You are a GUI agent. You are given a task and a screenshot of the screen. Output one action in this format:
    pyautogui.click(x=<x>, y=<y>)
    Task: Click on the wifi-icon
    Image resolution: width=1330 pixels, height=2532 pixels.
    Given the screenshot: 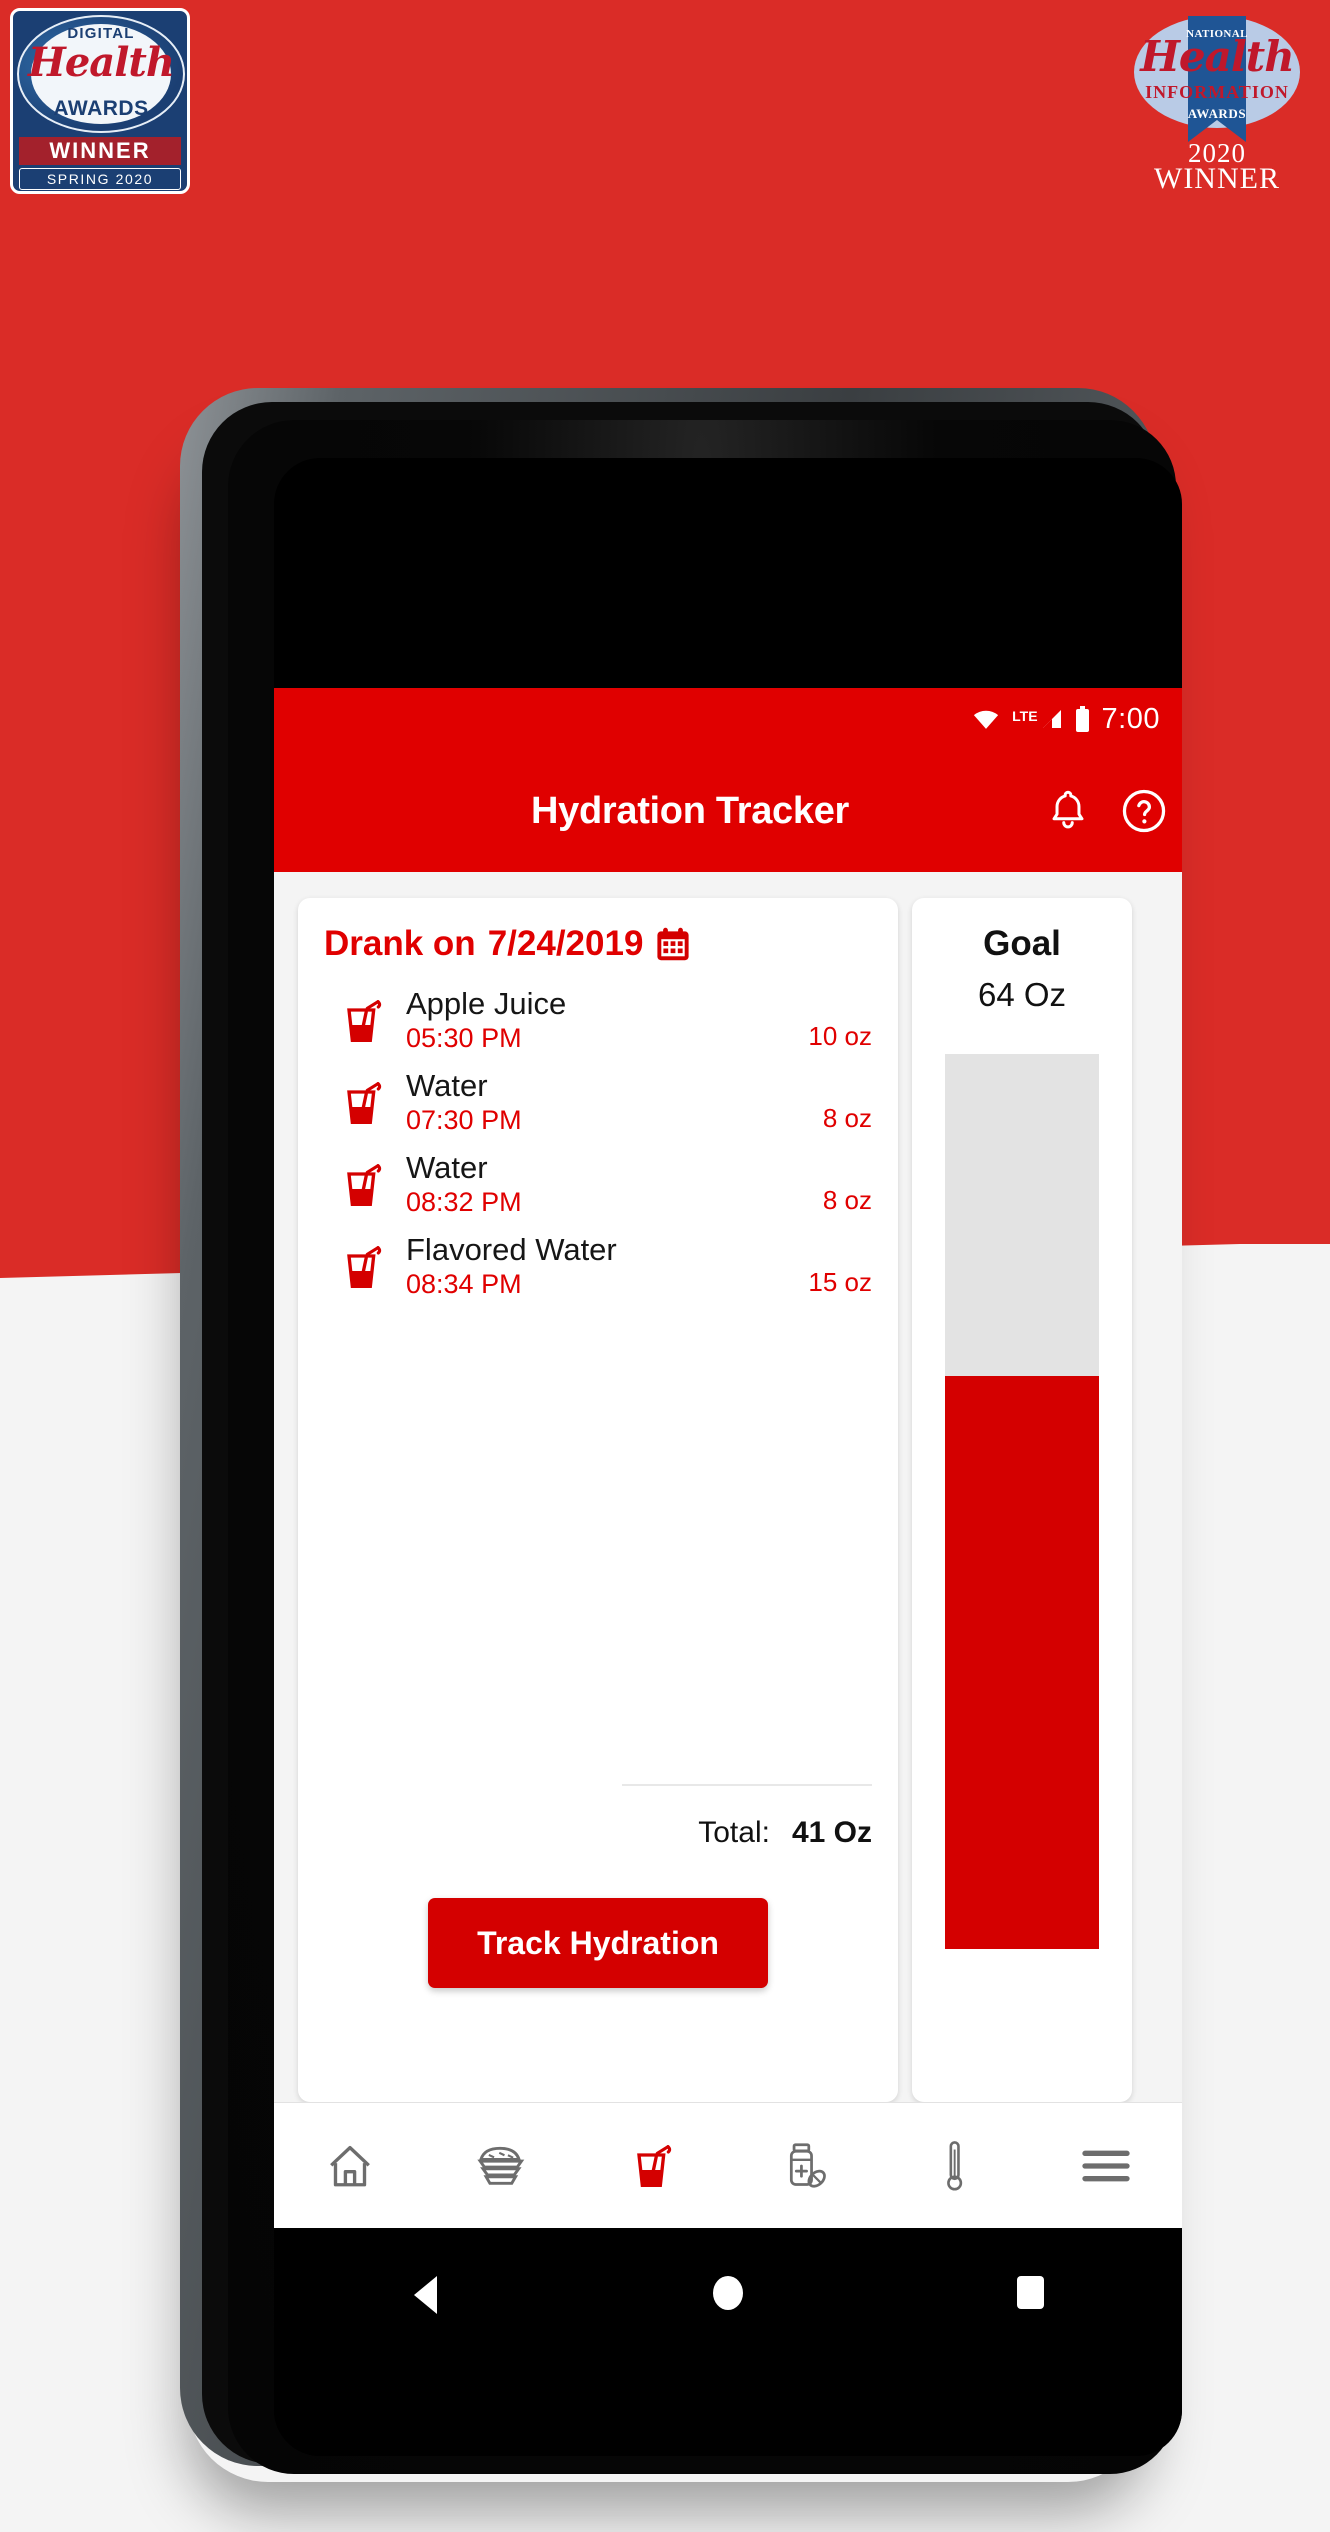 What is the action you would take?
    pyautogui.click(x=986, y=719)
    